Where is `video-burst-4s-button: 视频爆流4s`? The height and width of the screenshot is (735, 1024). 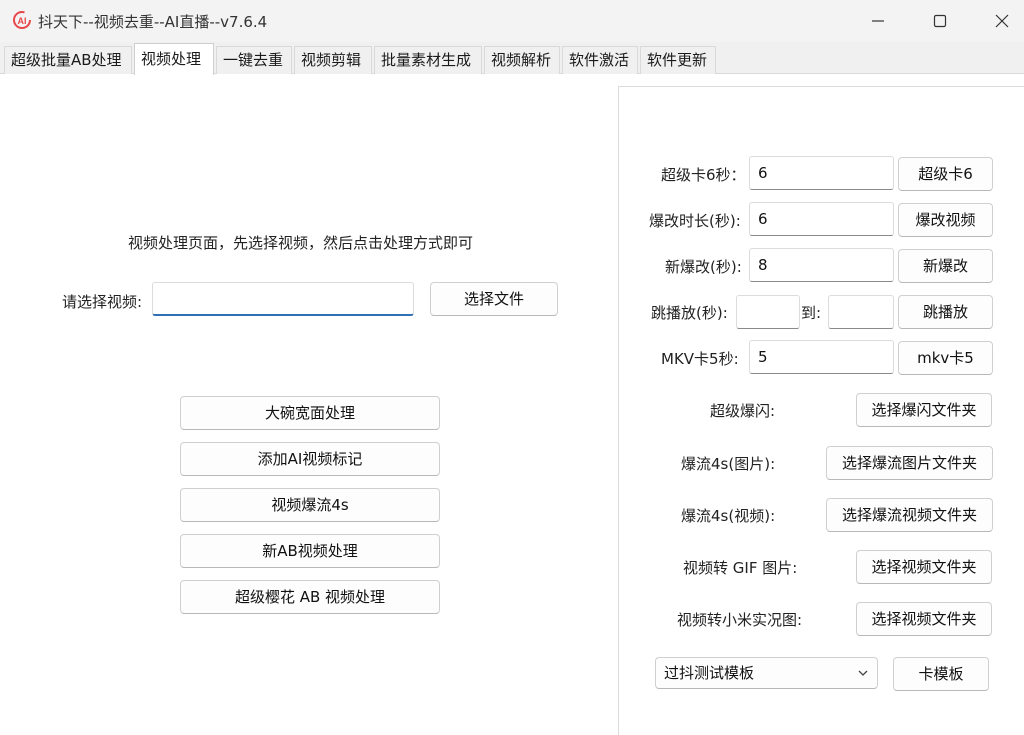 video-burst-4s-button: 视频爆流4s is located at coordinates (310, 505).